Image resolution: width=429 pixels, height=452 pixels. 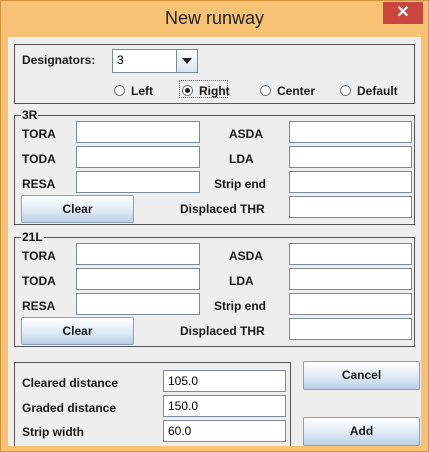 What do you see at coordinates (70, 383) in the screenshot?
I see `cleared-distance-label: Cleared distance` at bounding box center [70, 383].